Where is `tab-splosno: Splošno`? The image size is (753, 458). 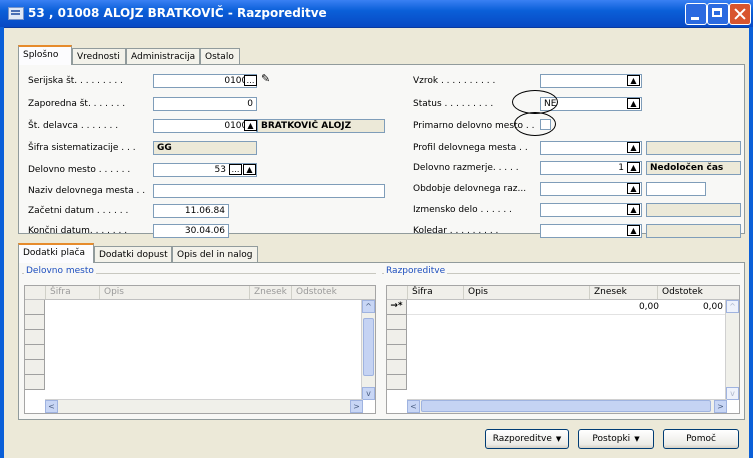 tab-splosno: Splošno is located at coordinates (45, 55).